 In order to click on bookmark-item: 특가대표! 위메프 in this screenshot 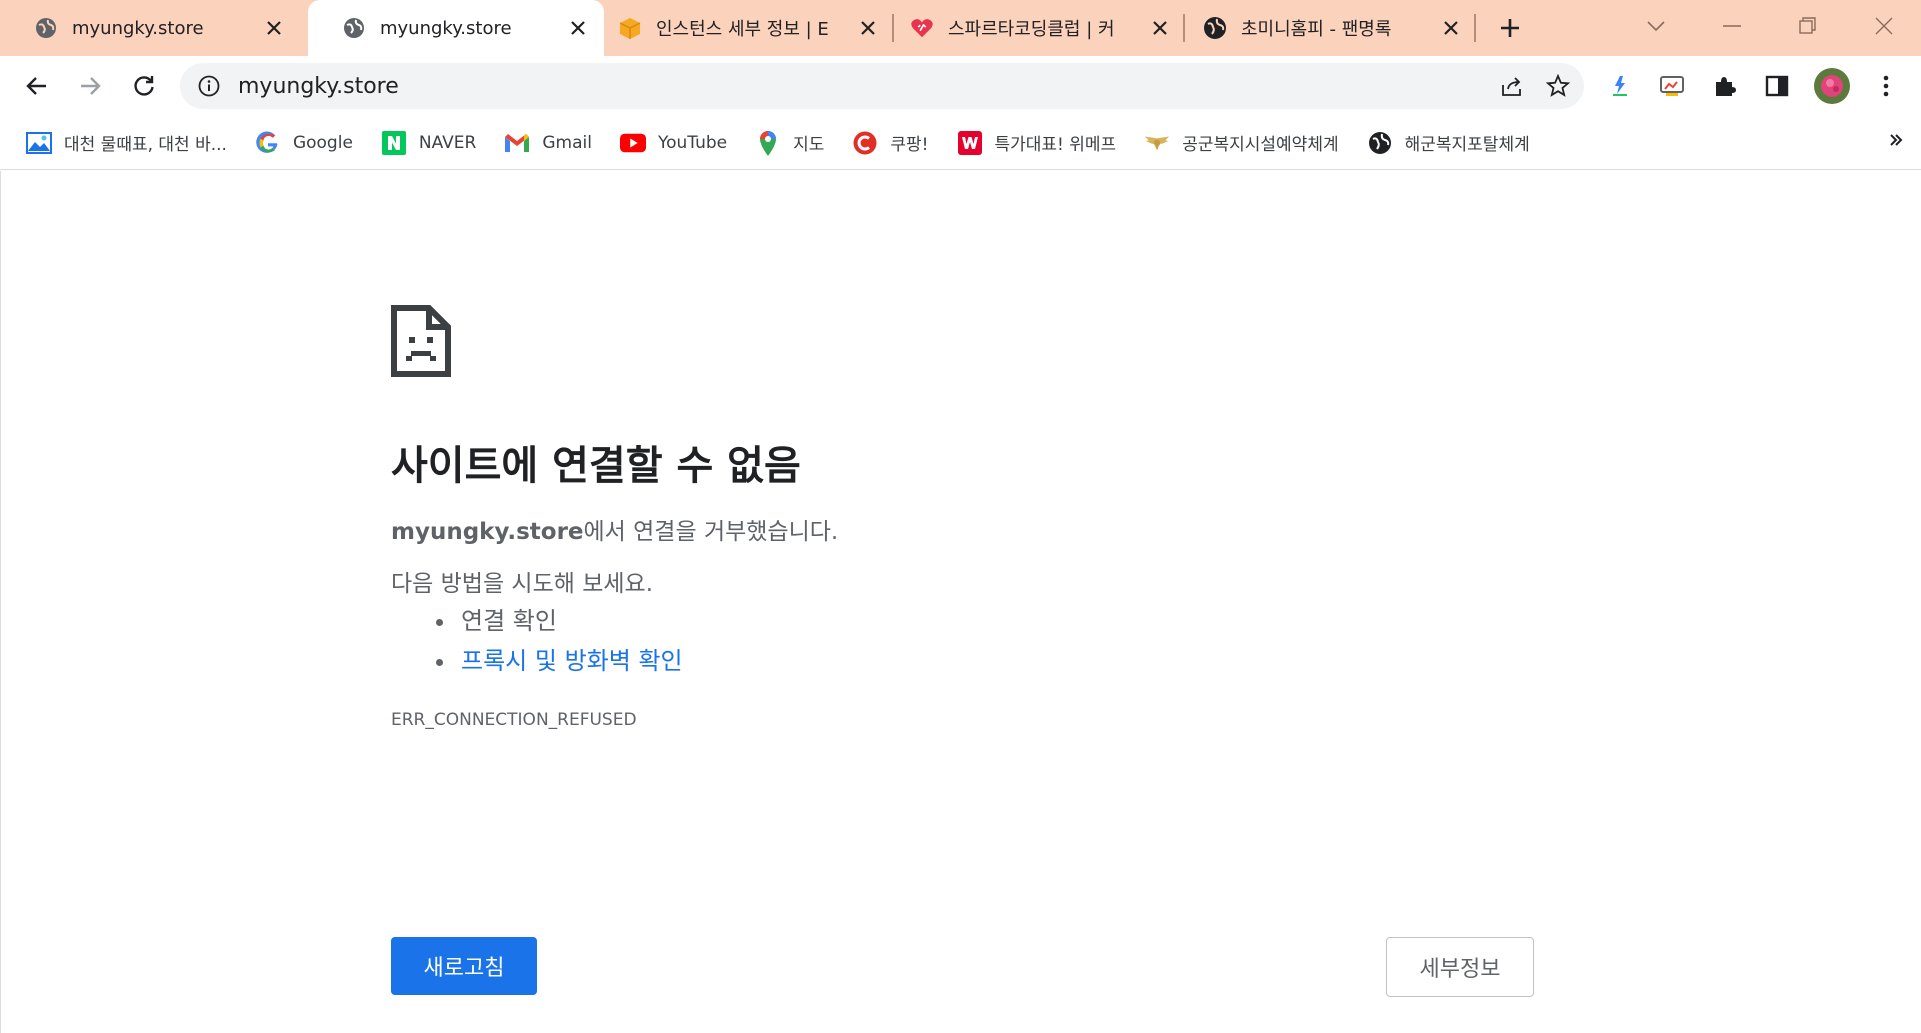, I will do `click(1040, 143)`.